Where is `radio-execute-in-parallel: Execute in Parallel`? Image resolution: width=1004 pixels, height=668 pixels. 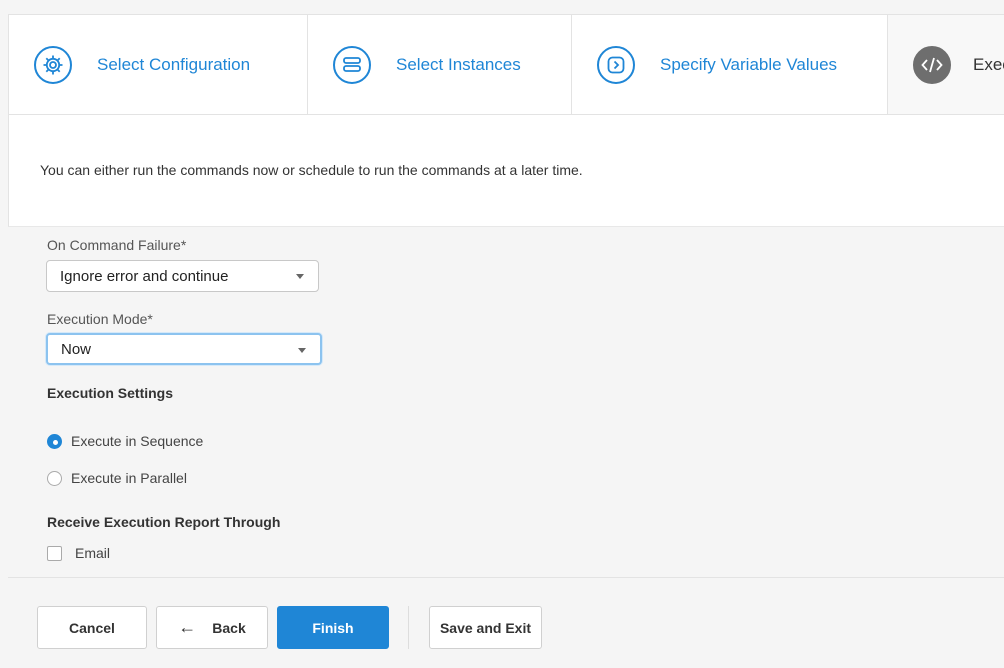
radio-execute-in-parallel: Execute in Parallel is located at coordinates (117, 478).